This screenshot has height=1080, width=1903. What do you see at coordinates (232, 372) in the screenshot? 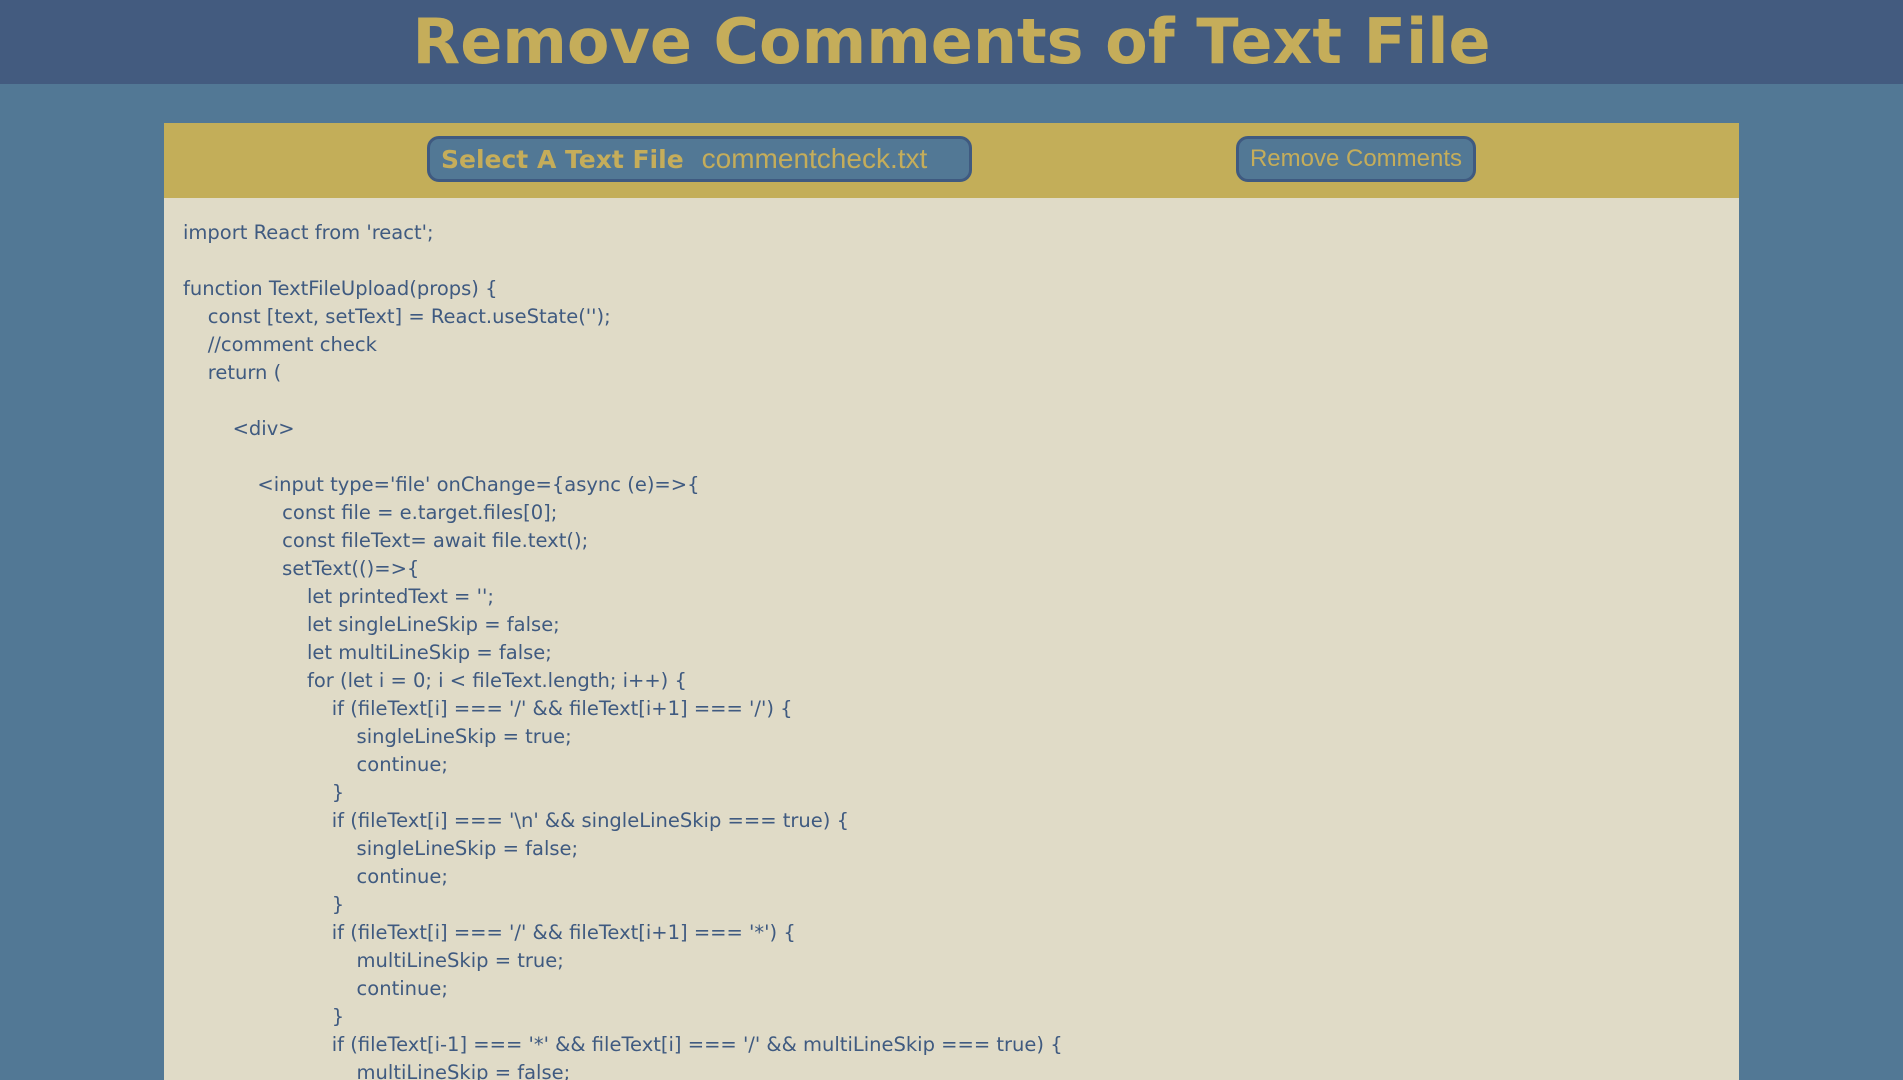
I see `code-line: return (` at bounding box center [232, 372].